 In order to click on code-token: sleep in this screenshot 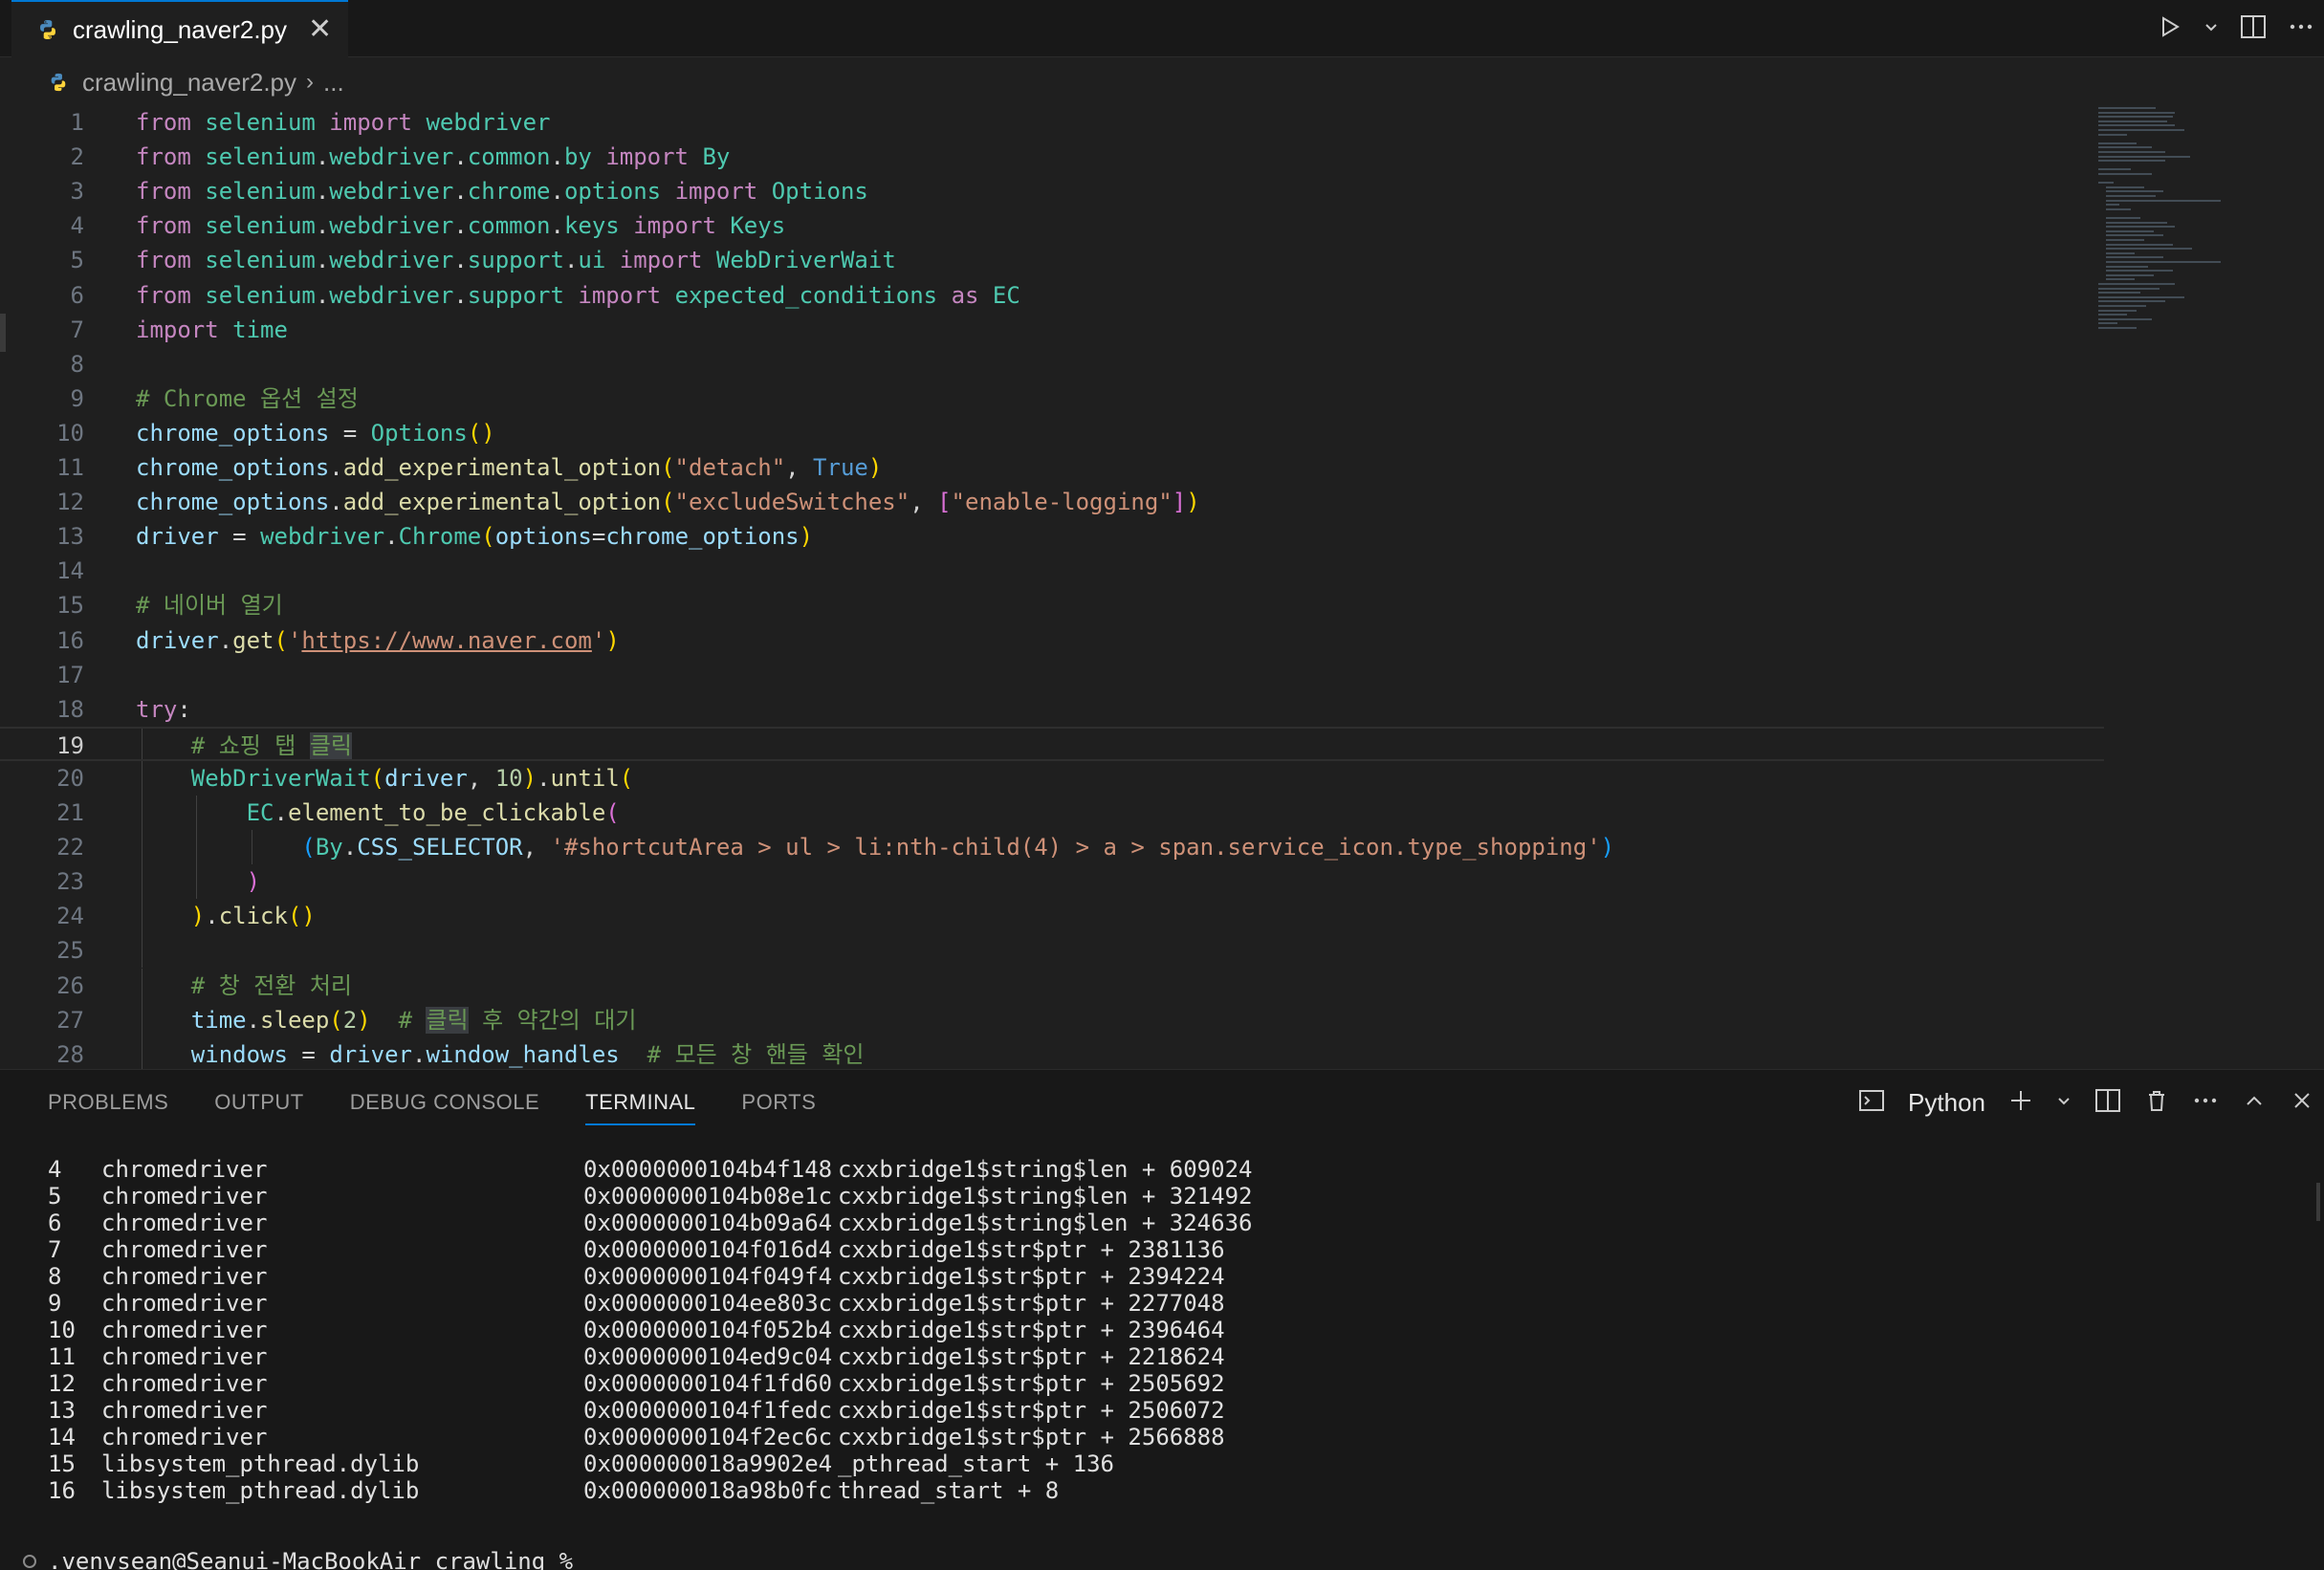, I will do `click(295, 1020)`.